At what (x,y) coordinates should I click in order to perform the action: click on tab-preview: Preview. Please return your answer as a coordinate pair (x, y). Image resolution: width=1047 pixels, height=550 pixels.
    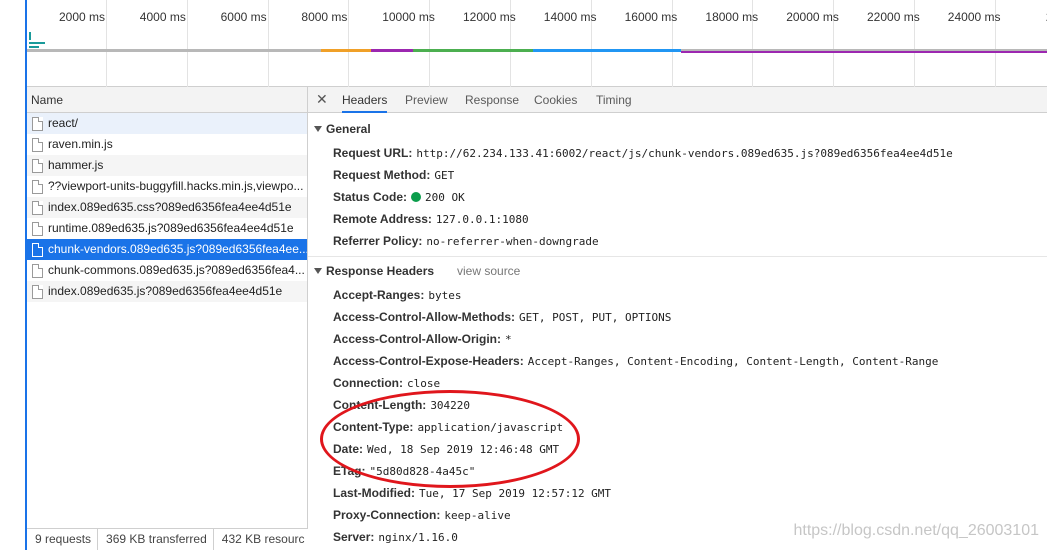
    Looking at the image, I should click on (426, 100).